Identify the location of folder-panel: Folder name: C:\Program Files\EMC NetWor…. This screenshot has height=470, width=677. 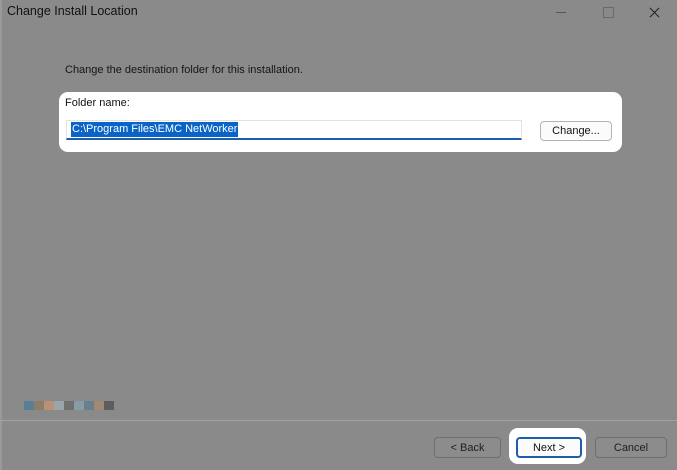
(340, 122).